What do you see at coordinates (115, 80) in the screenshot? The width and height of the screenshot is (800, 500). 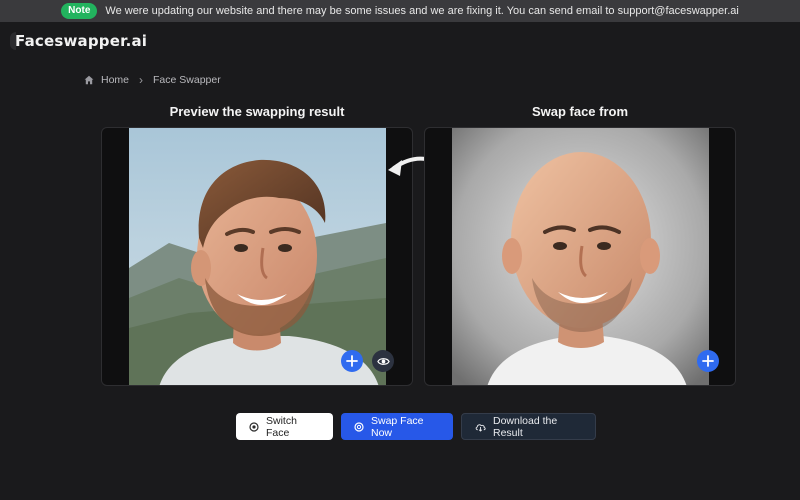 I see `breadcrumb-home: Home` at bounding box center [115, 80].